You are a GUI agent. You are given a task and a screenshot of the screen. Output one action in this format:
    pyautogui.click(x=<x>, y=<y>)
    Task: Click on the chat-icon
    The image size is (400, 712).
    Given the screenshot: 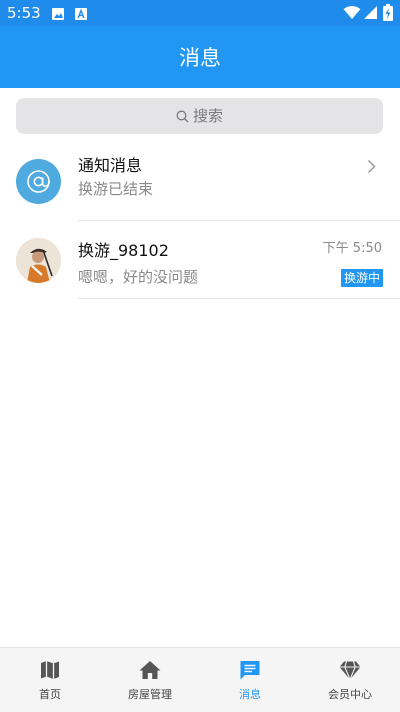 What is the action you would take?
    pyautogui.click(x=250, y=670)
    